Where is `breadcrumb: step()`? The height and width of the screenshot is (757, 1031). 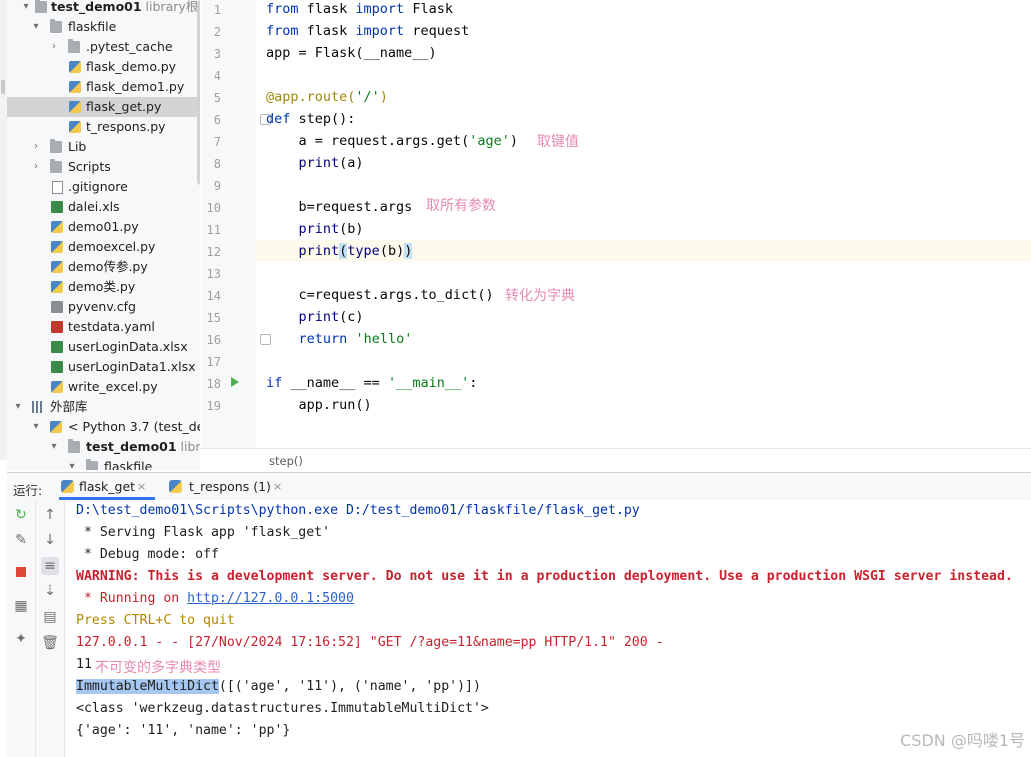 breadcrumb: step() is located at coordinates (616, 460).